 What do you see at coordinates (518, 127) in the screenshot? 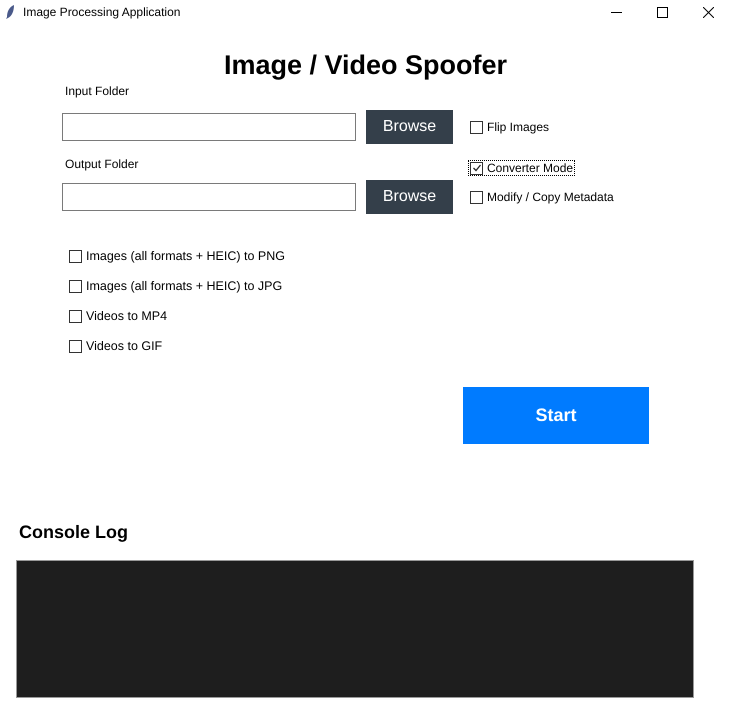
I see `checkbox-label: Flip Images` at bounding box center [518, 127].